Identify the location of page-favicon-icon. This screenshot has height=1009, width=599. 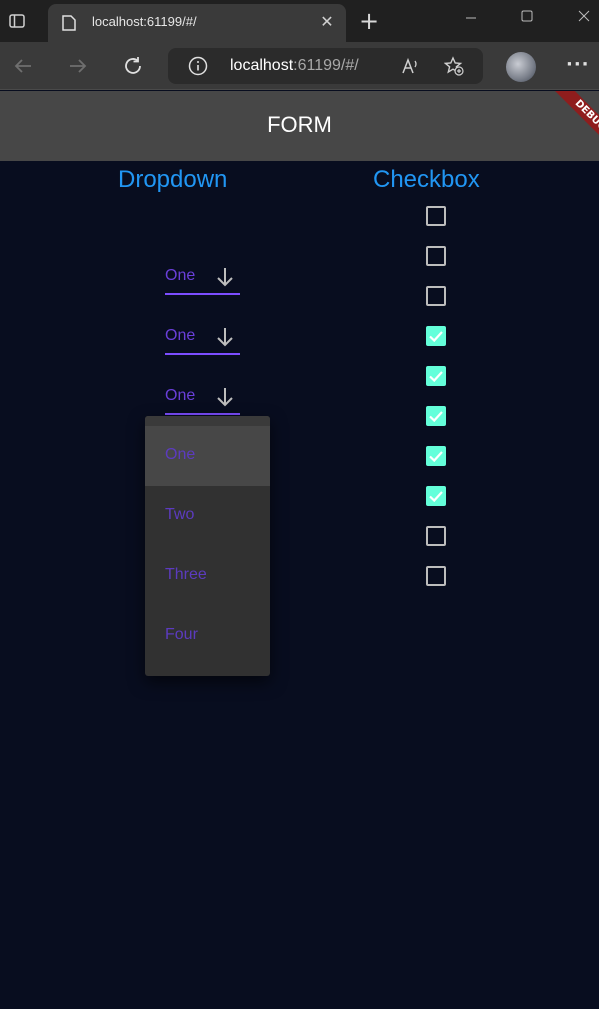
(69, 23).